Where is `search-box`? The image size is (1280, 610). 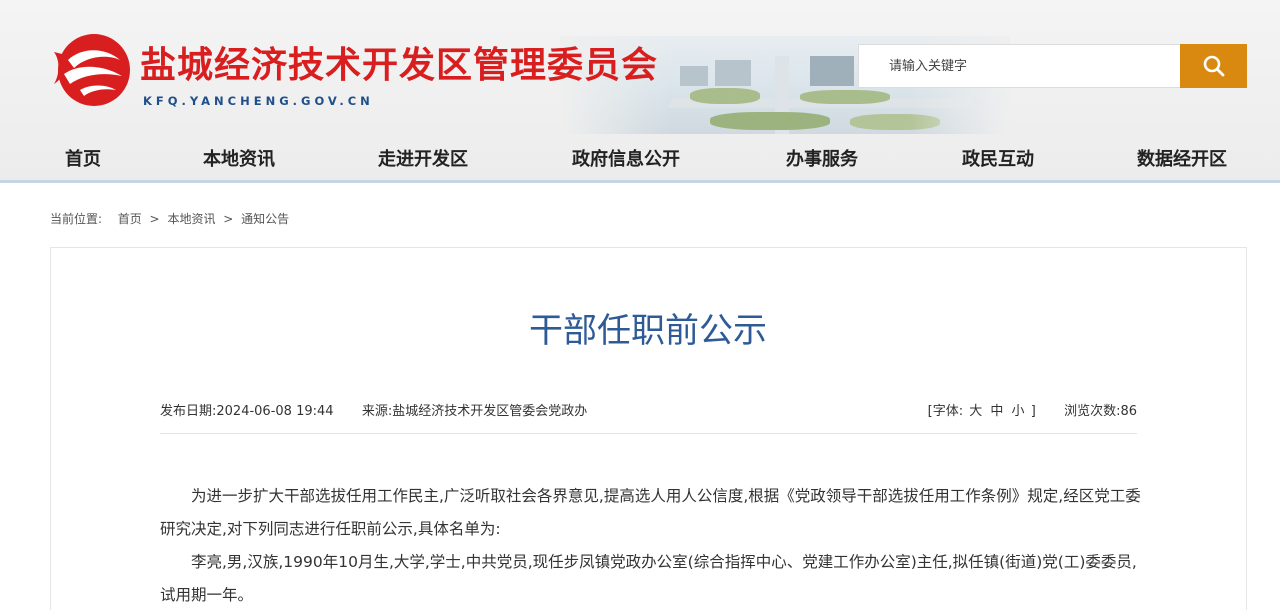
search-box is located at coordinates (1019, 66).